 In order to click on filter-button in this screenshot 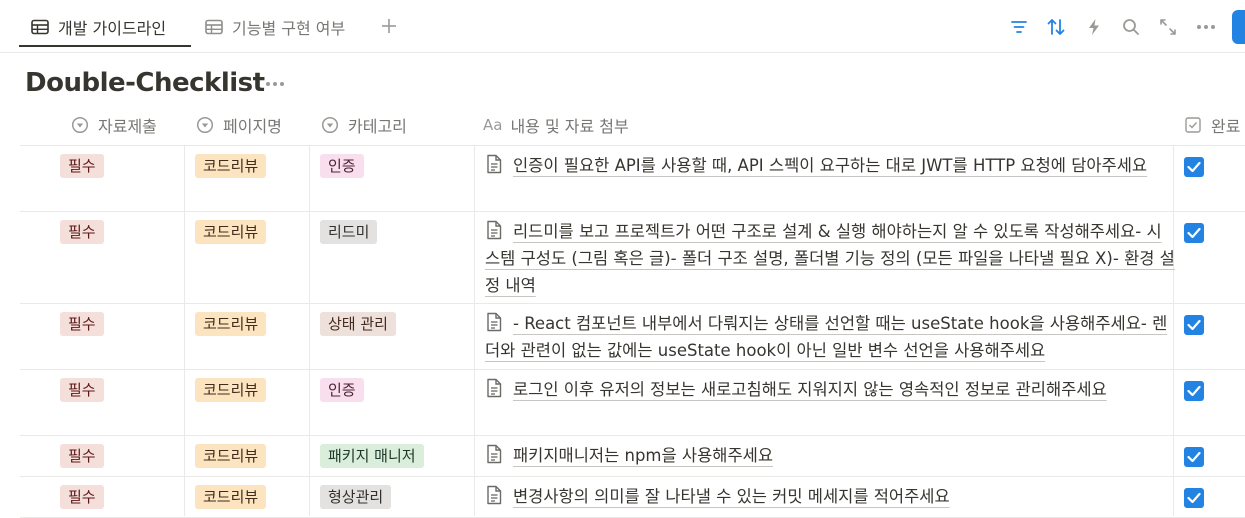, I will do `click(1019, 27)`.